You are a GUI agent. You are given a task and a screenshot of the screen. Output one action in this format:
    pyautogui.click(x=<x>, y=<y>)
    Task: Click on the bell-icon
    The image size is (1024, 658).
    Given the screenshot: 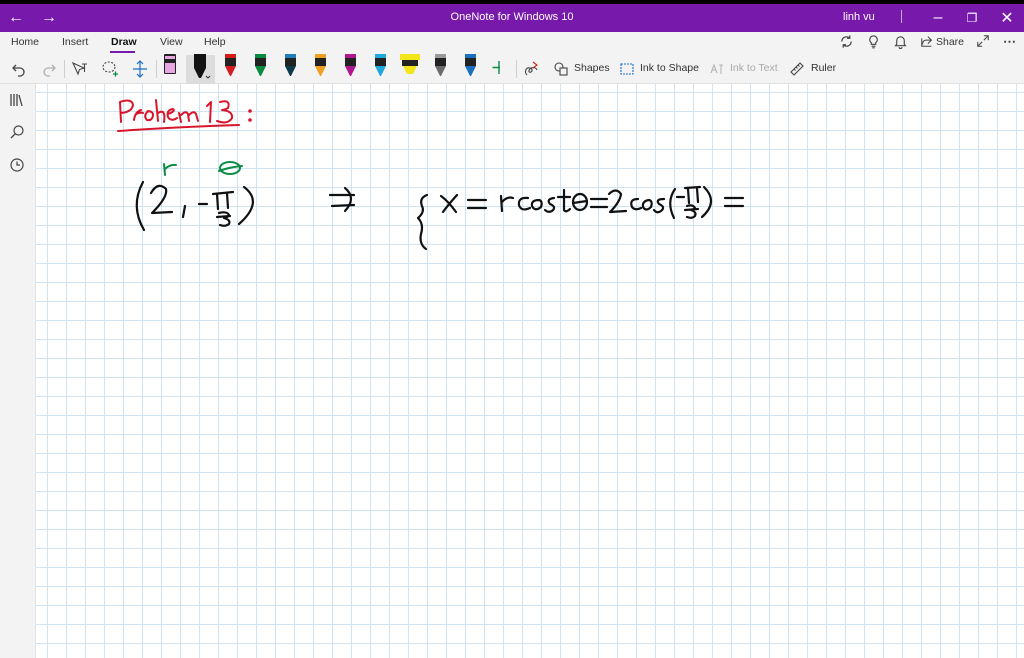 What is the action you would take?
    pyautogui.click(x=900, y=43)
    